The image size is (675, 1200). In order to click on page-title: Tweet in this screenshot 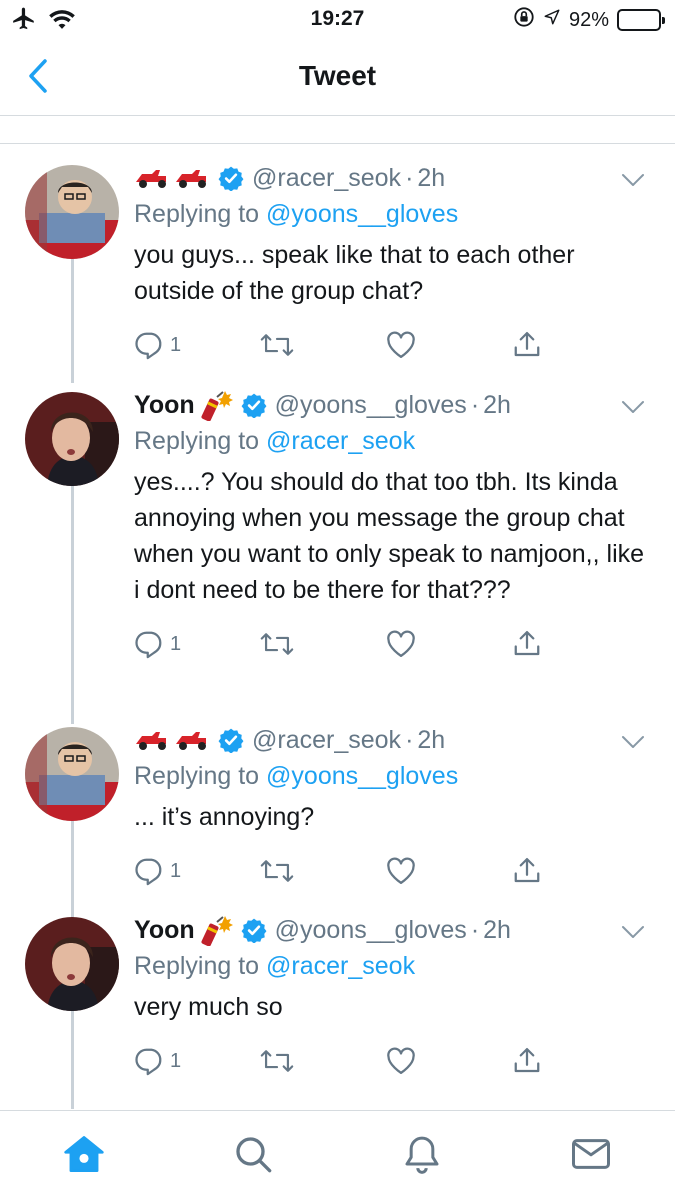, I will do `click(337, 75)`.